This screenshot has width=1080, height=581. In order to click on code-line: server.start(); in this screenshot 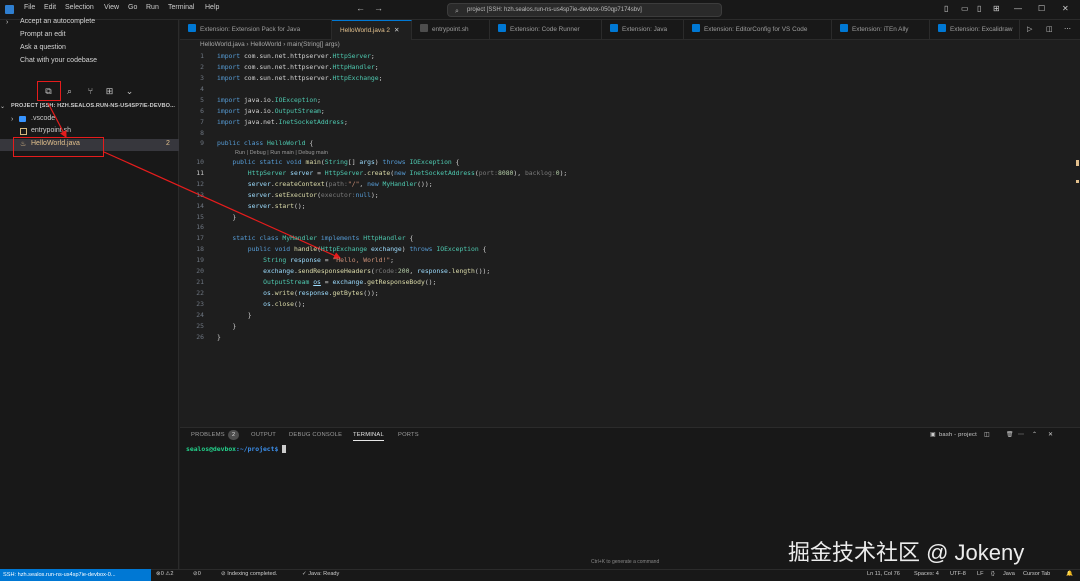, I will do `click(276, 206)`.